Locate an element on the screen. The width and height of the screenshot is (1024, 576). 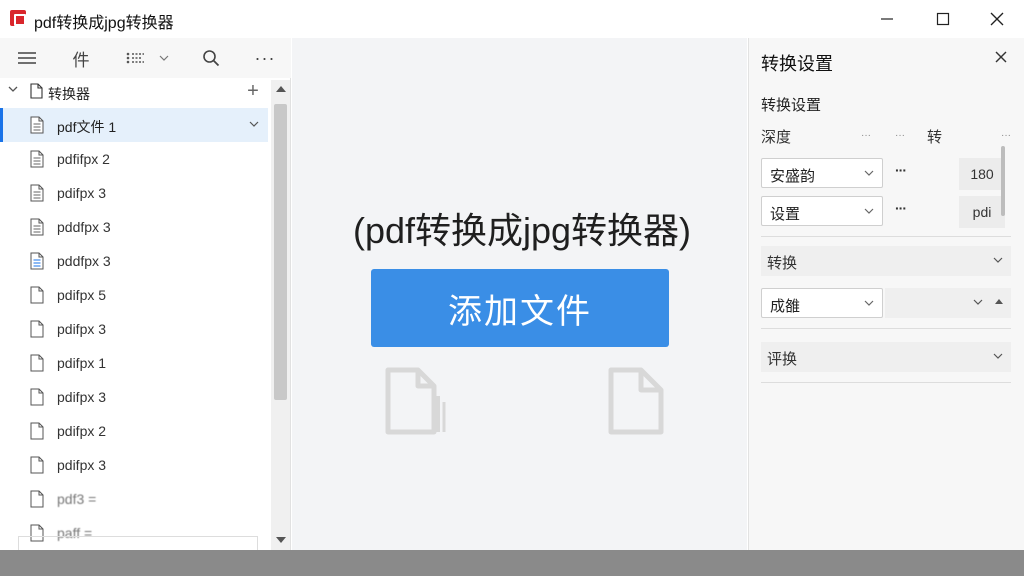
file-list-item: pdifpx 5 is located at coordinates (134, 295).